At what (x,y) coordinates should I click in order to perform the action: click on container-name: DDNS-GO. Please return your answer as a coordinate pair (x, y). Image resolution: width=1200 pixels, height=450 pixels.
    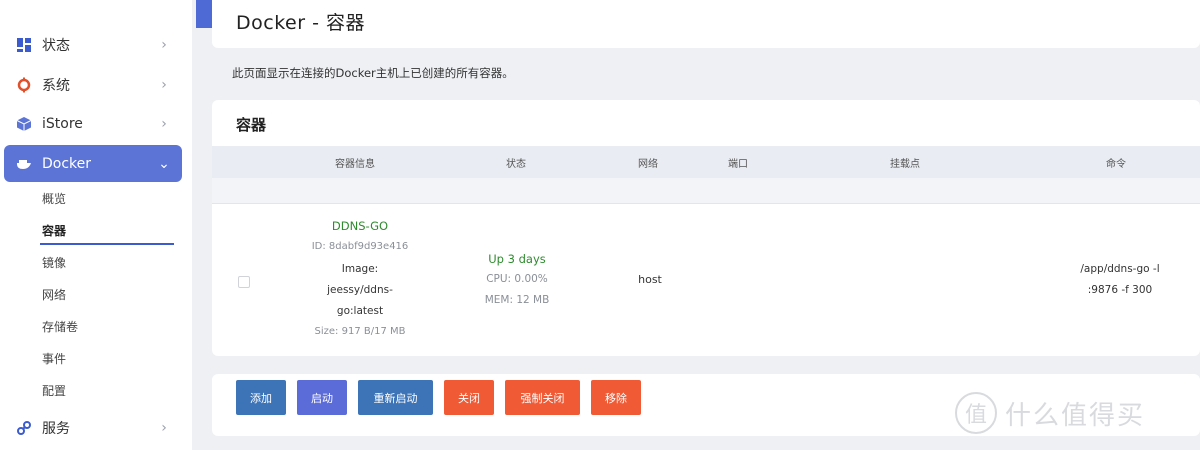
    Looking at the image, I should click on (360, 226).